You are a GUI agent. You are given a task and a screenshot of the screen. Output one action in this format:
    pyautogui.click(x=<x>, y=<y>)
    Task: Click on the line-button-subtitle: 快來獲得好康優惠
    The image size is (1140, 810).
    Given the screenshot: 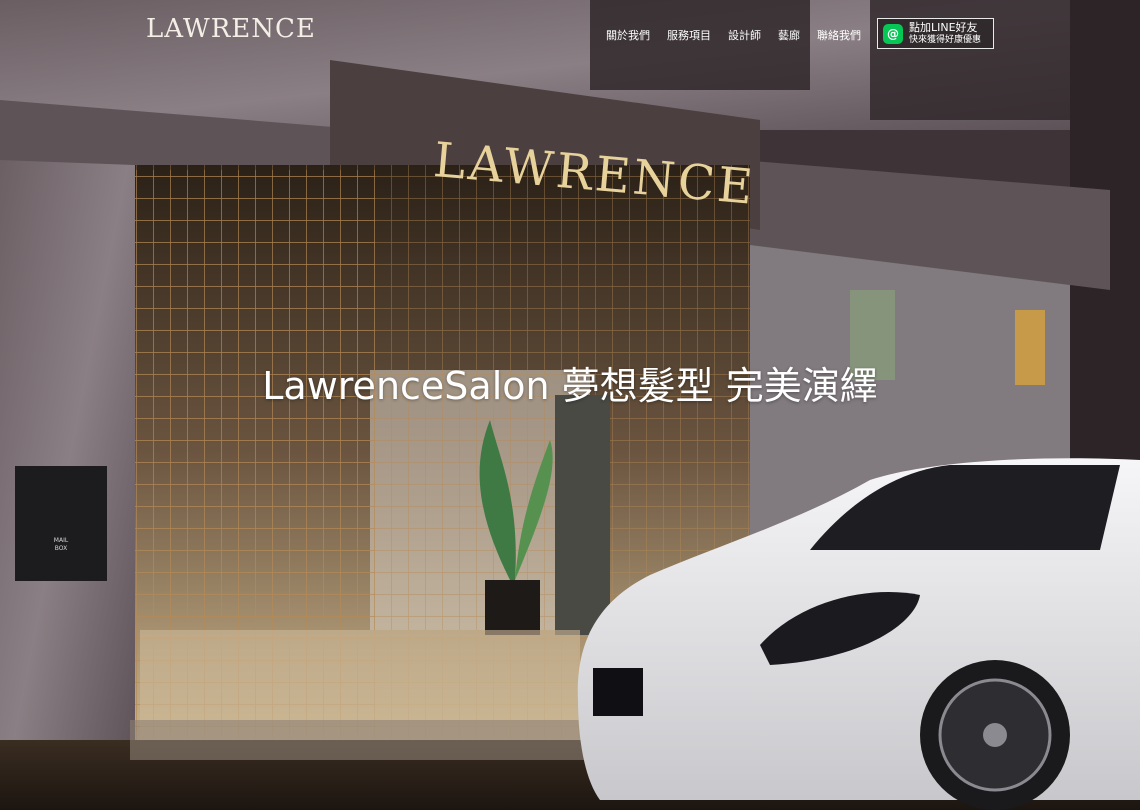 What is the action you would take?
    pyautogui.click(x=945, y=39)
    